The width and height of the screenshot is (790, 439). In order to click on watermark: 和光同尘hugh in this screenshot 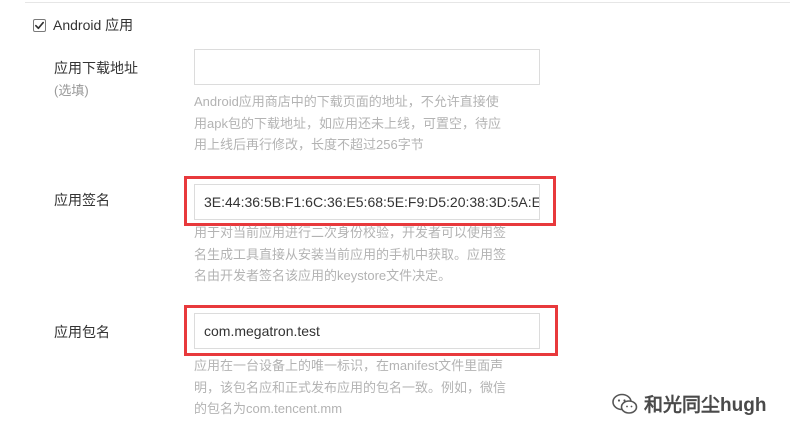, I will do `click(689, 403)`.